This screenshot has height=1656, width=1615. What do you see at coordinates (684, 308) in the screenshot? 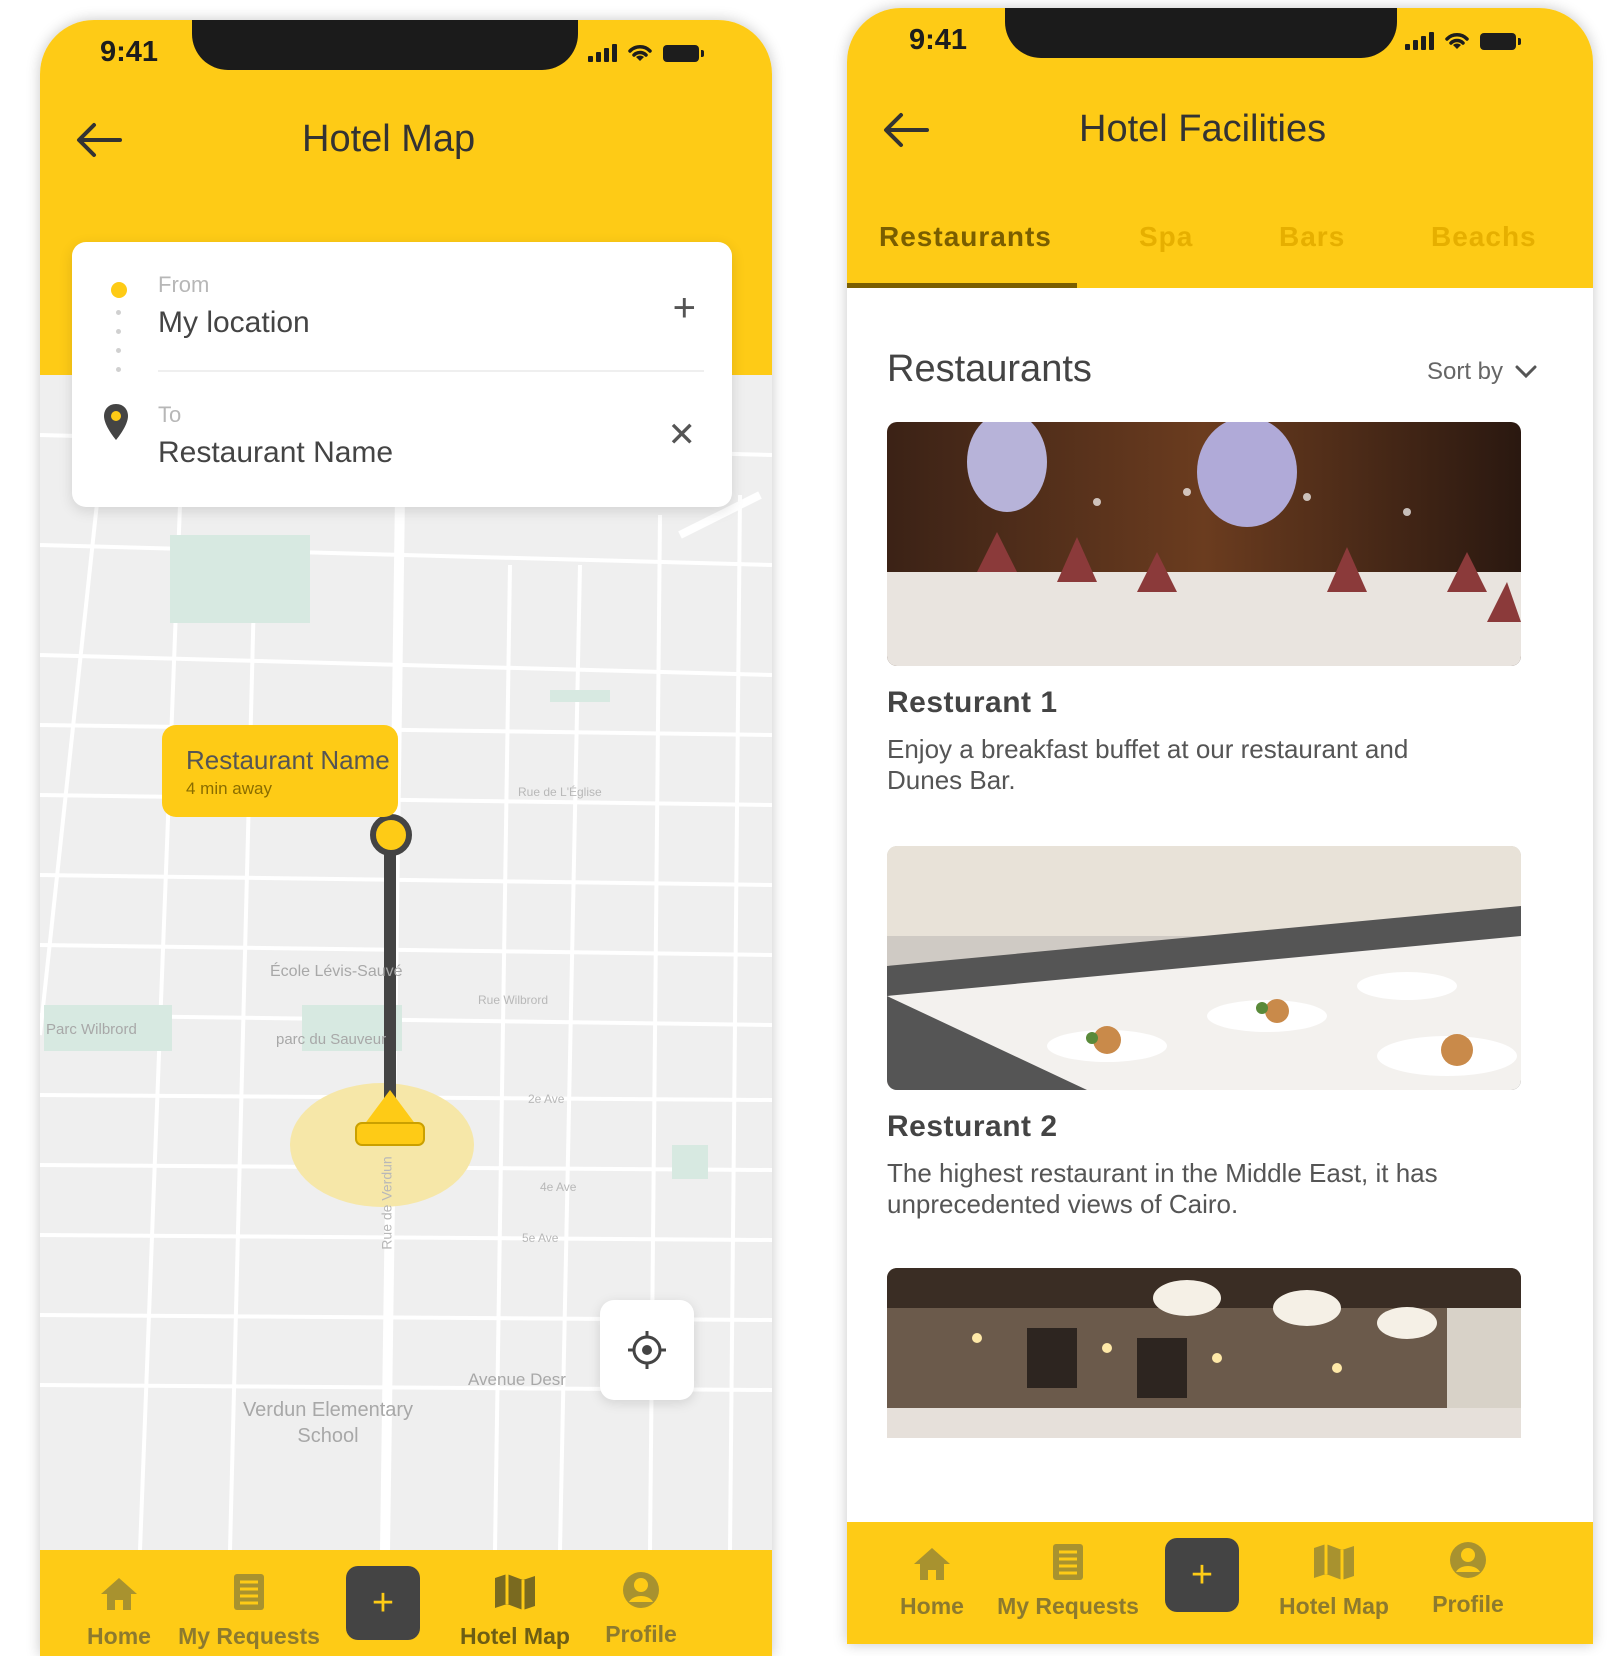
I see `add-stop-button: +` at bounding box center [684, 308].